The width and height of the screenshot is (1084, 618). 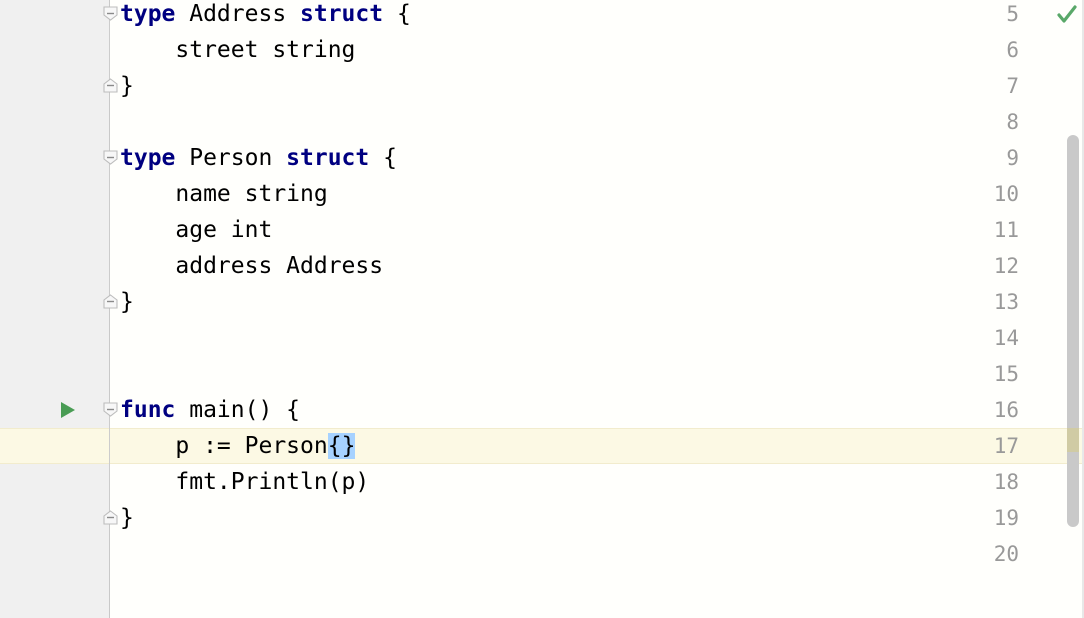 I want to click on code-line: address Address, so click(x=251, y=266).